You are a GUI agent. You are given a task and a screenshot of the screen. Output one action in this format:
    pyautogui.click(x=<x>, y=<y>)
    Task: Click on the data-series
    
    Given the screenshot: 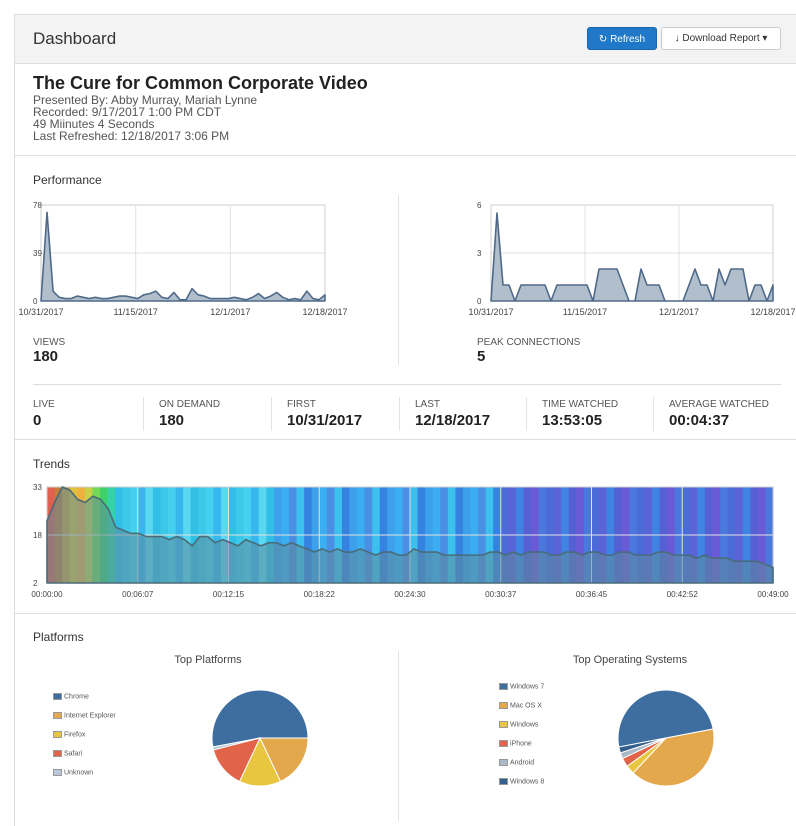 What is the action you would take?
    pyautogui.click(x=183, y=256)
    